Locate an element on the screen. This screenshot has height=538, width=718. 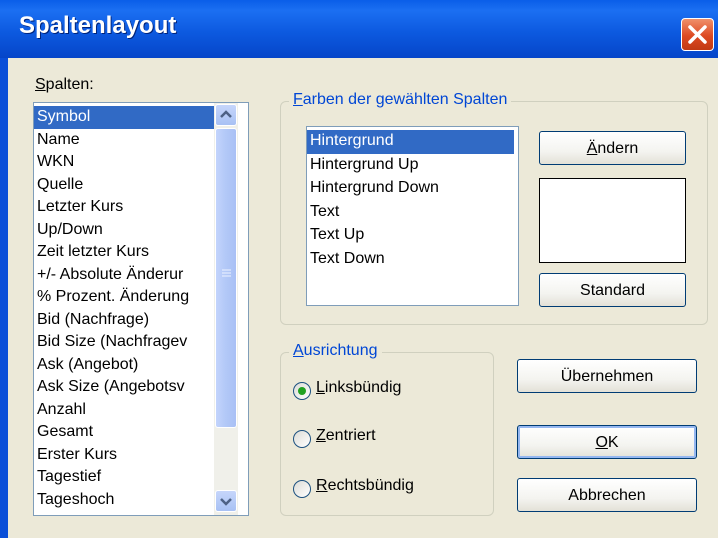
scroll-up-button is located at coordinates (226, 115).